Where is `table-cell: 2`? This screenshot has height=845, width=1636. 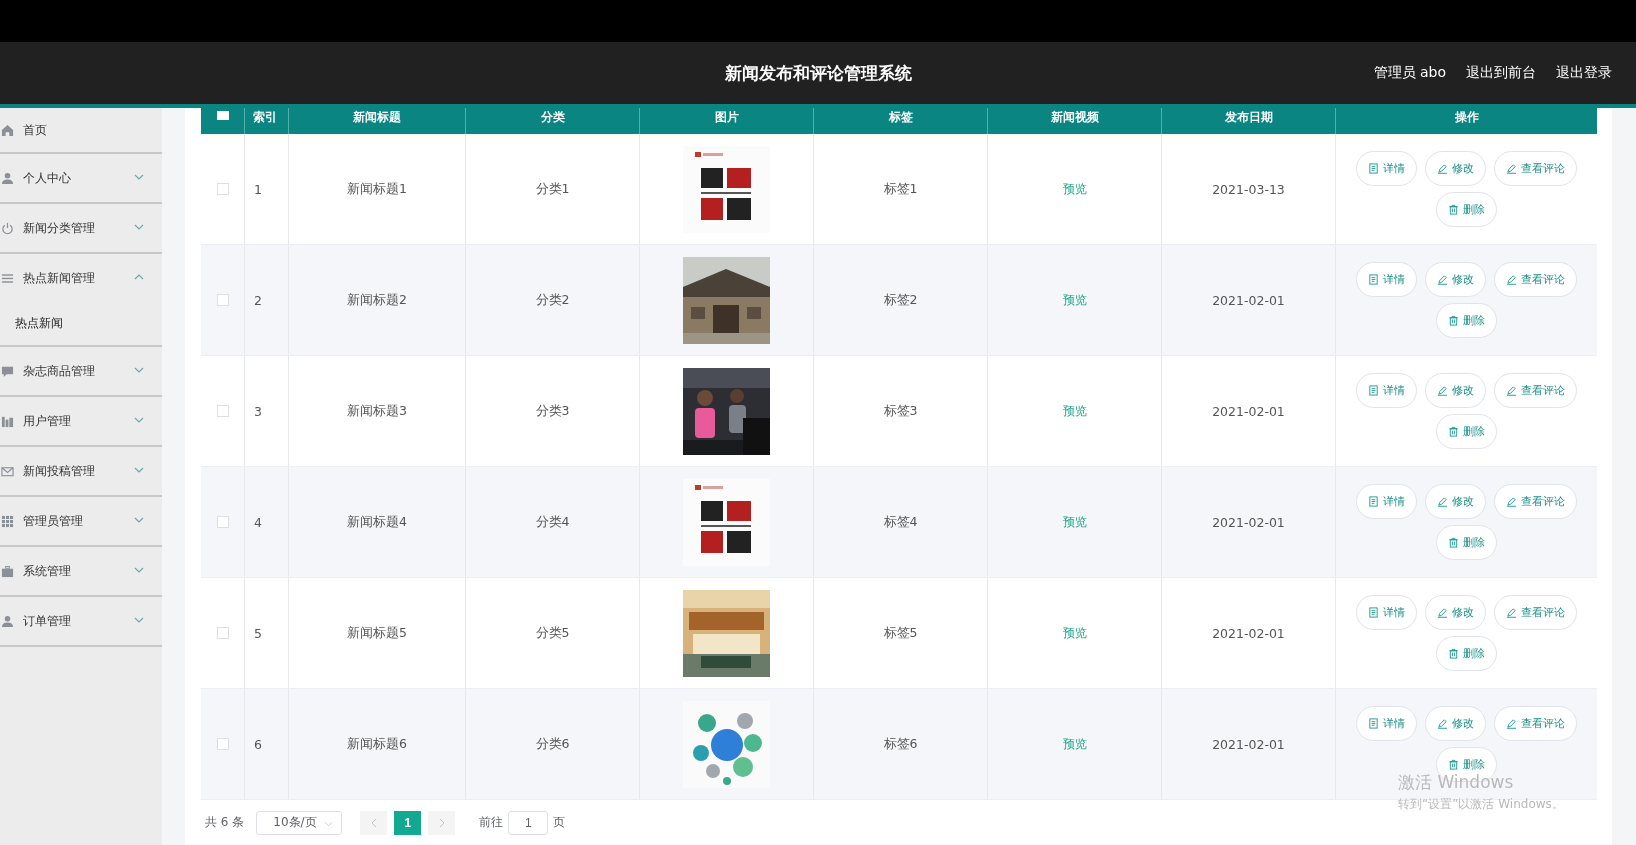
table-cell: 2 is located at coordinates (258, 300).